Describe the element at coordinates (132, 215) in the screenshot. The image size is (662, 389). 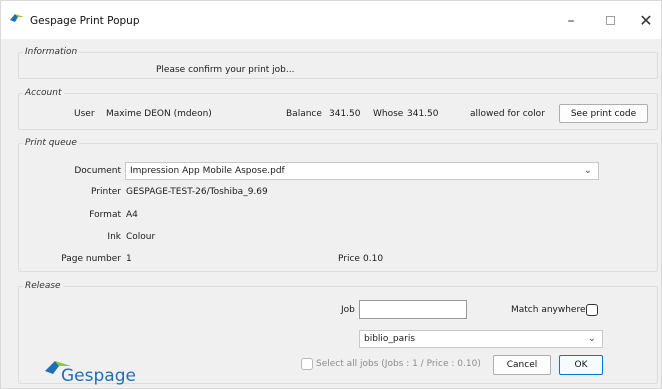
I see `format-value: A4` at that location.